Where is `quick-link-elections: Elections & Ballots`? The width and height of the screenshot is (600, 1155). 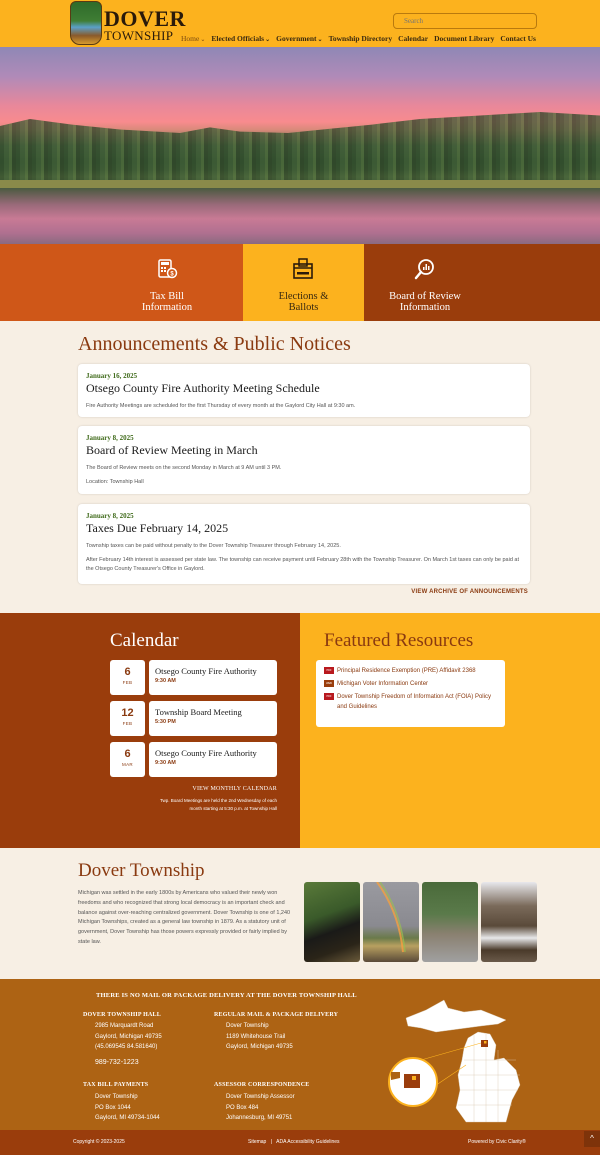
quick-link-elections: Elections & Ballots is located at coordinates (303, 282).